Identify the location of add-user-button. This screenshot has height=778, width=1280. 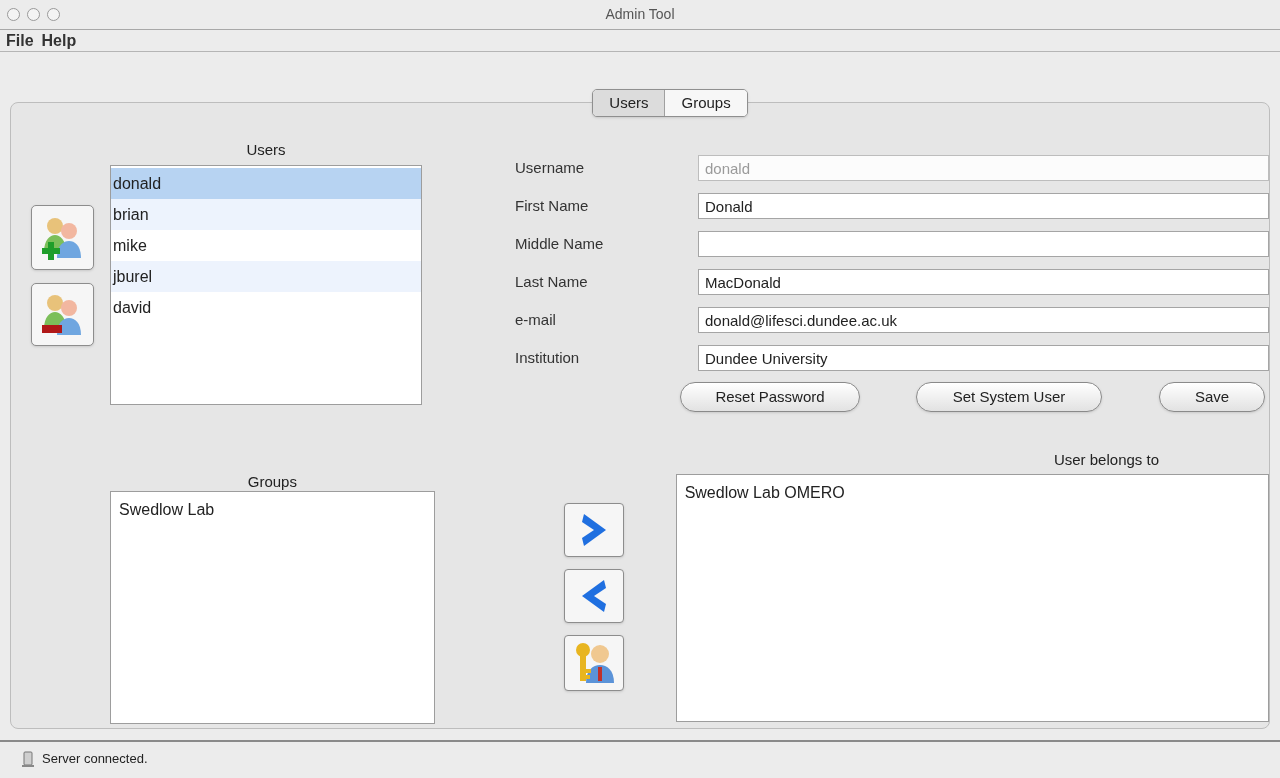
(62, 237).